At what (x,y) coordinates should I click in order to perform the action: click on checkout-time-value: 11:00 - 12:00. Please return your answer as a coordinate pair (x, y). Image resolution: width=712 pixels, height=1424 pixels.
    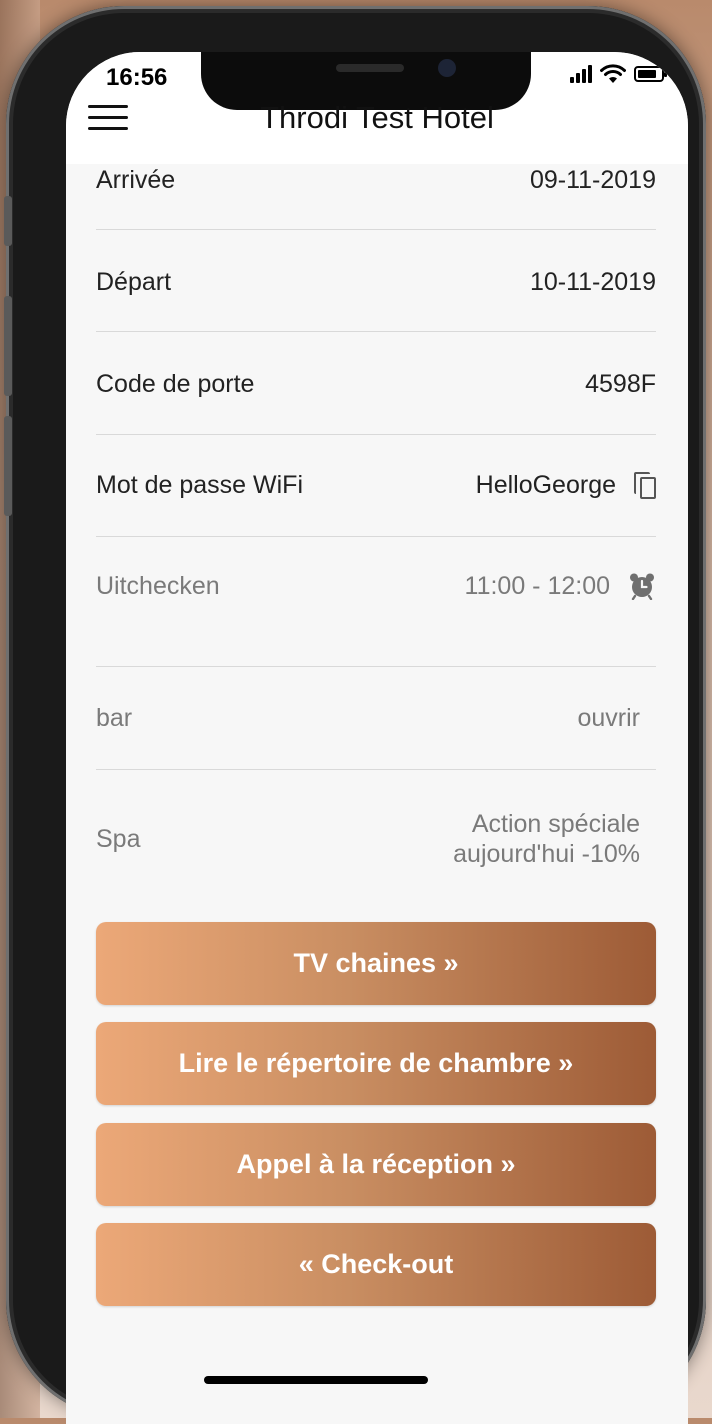
    Looking at the image, I should click on (537, 585).